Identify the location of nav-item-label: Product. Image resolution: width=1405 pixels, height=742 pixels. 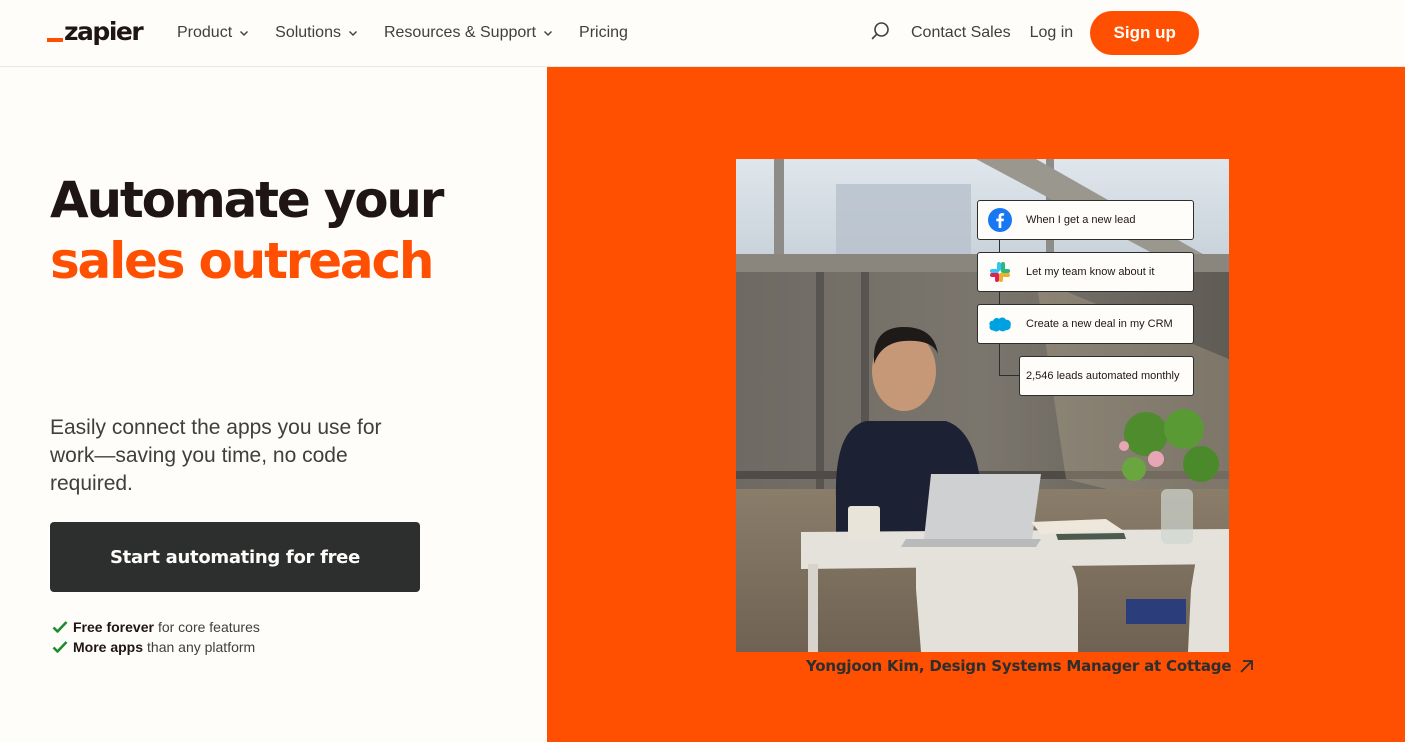
(205, 32).